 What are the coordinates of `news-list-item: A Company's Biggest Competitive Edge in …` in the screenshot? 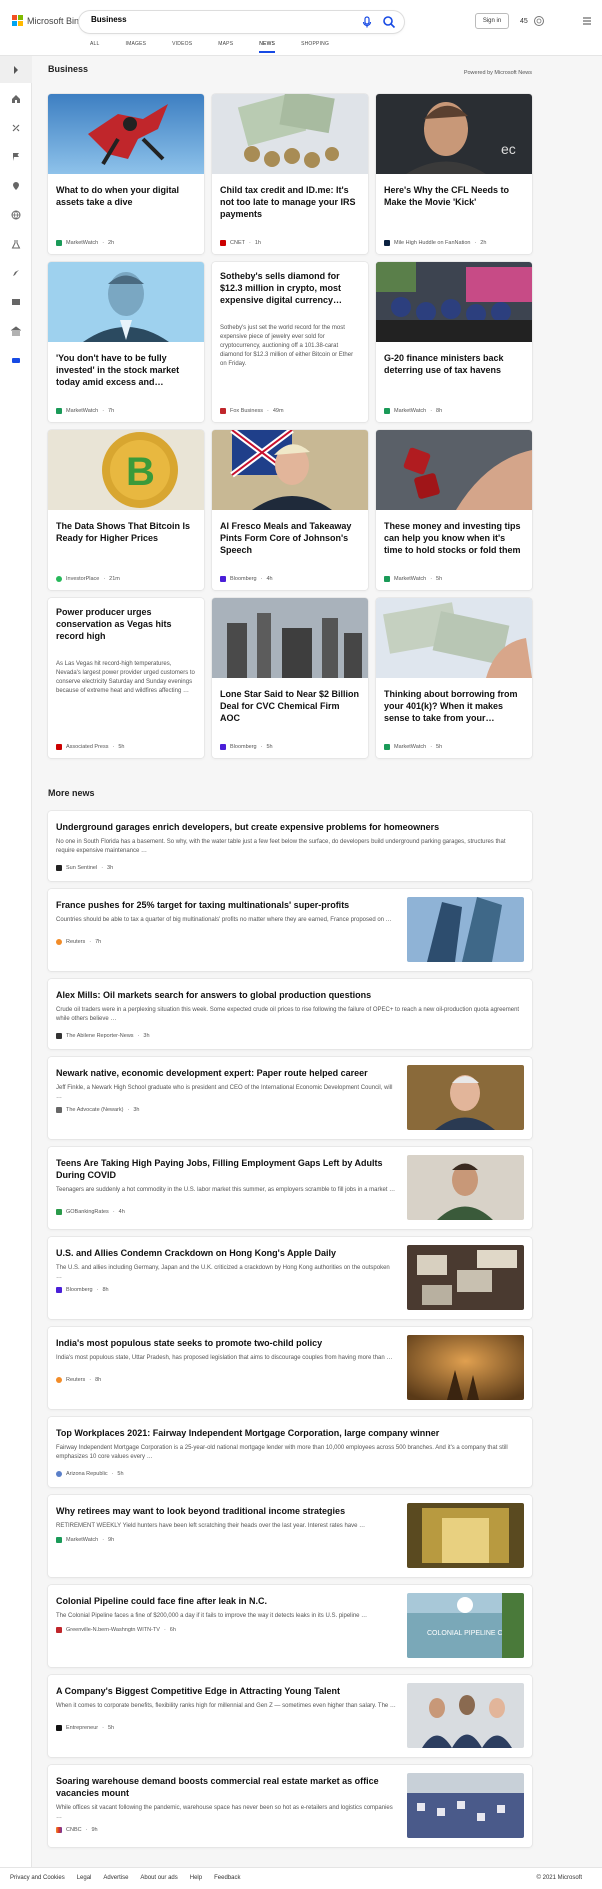 It's located at (290, 1716).